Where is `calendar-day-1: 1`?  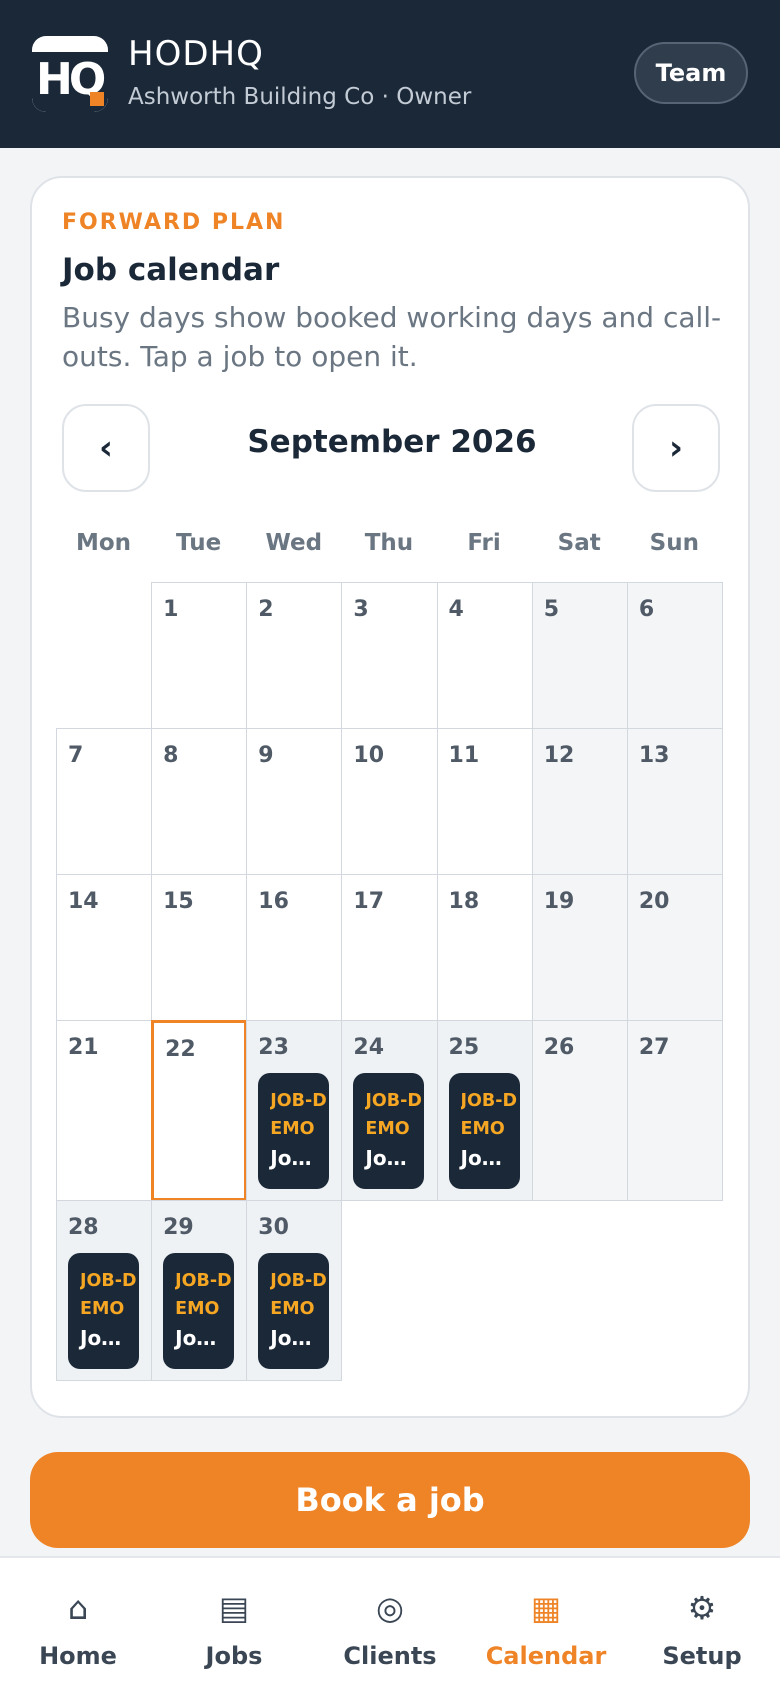 calendar-day-1: 1 is located at coordinates (199, 655).